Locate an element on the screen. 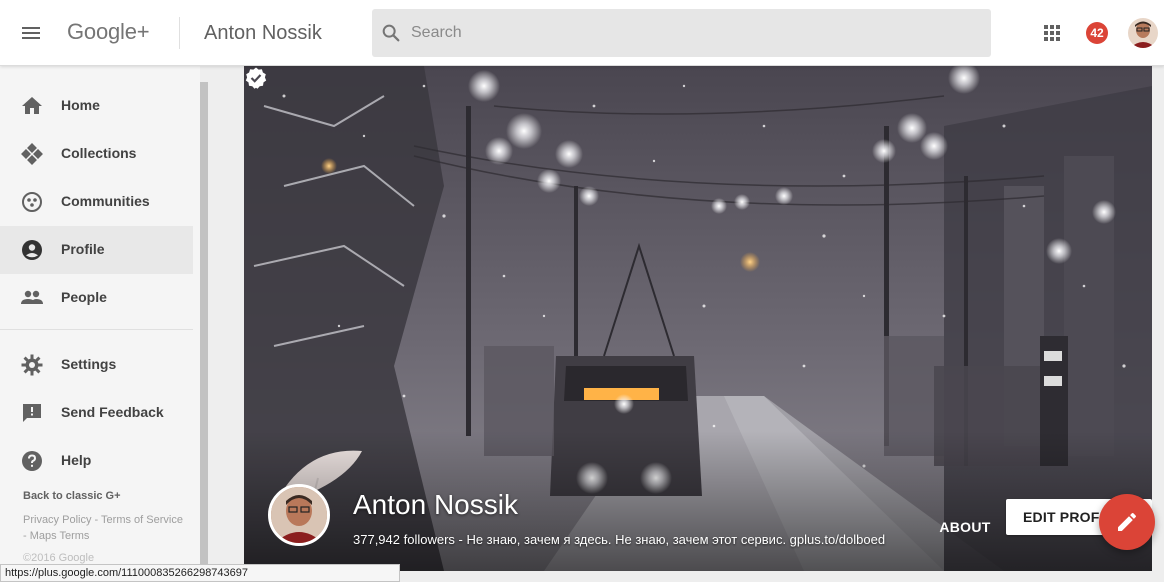 The image size is (1164, 582). menu-button is located at coordinates (31, 33).